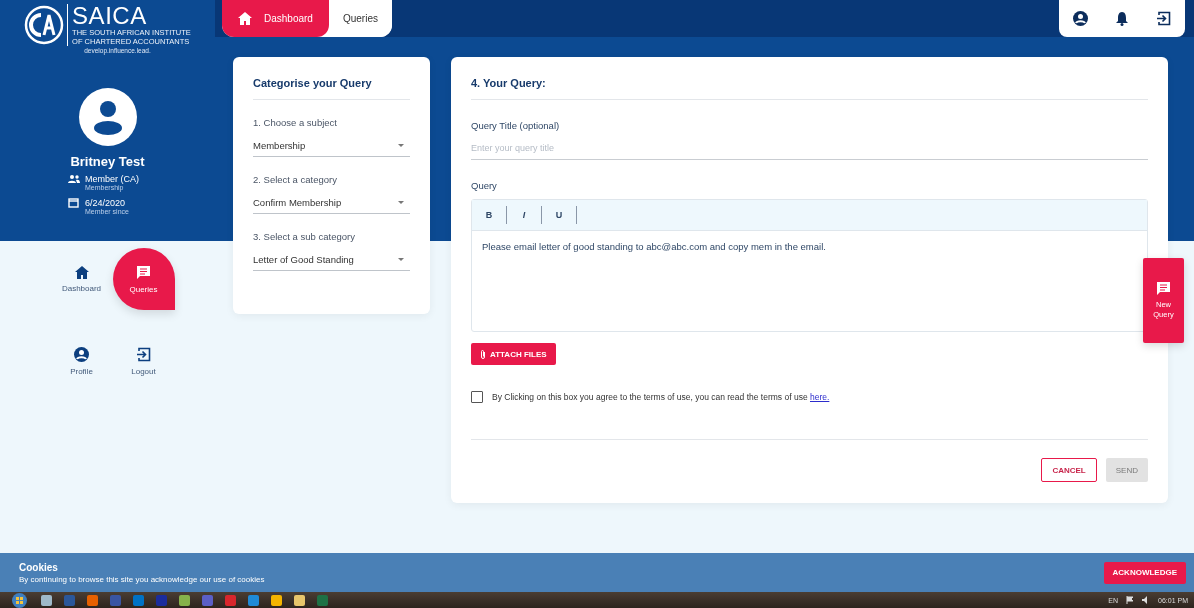 Image resolution: width=1194 pixels, height=608 pixels. What do you see at coordinates (524, 215) in the screenshot?
I see `format-button: I` at bounding box center [524, 215].